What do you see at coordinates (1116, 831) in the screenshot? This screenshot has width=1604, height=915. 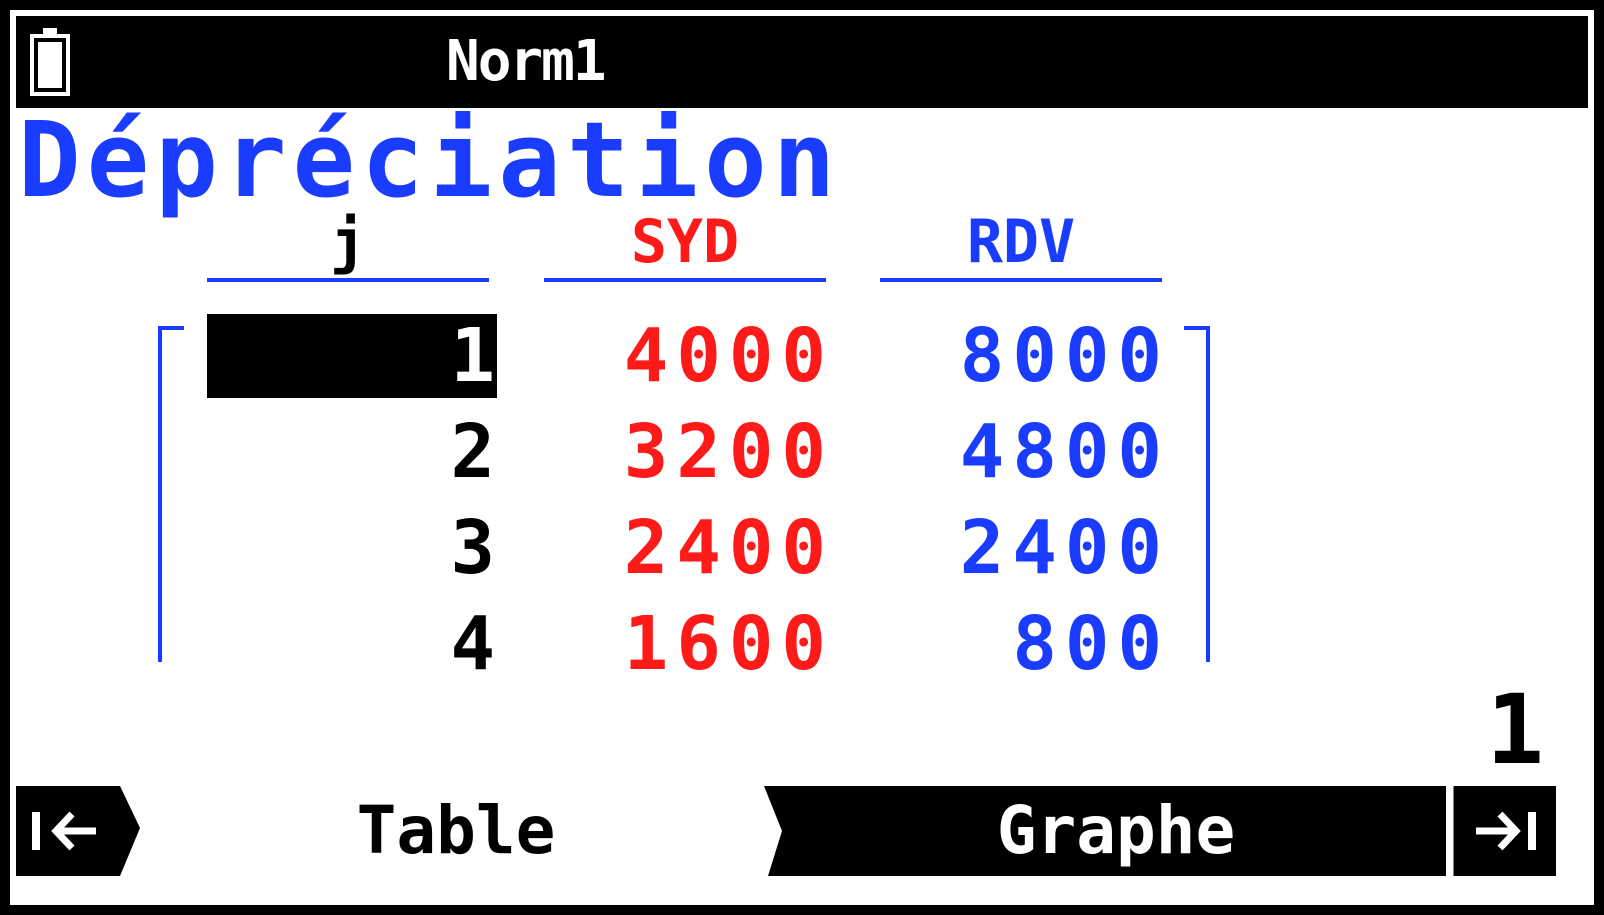 I see `graphe-softkey: Graphe` at bounding box center [1116, 831].